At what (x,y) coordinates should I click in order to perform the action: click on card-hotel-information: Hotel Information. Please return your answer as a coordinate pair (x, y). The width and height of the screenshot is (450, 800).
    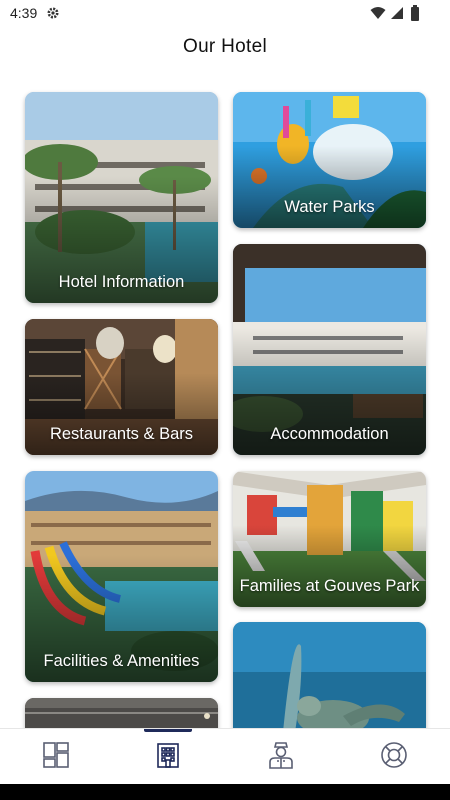
    Looking at the image, I should click on (121, 197).